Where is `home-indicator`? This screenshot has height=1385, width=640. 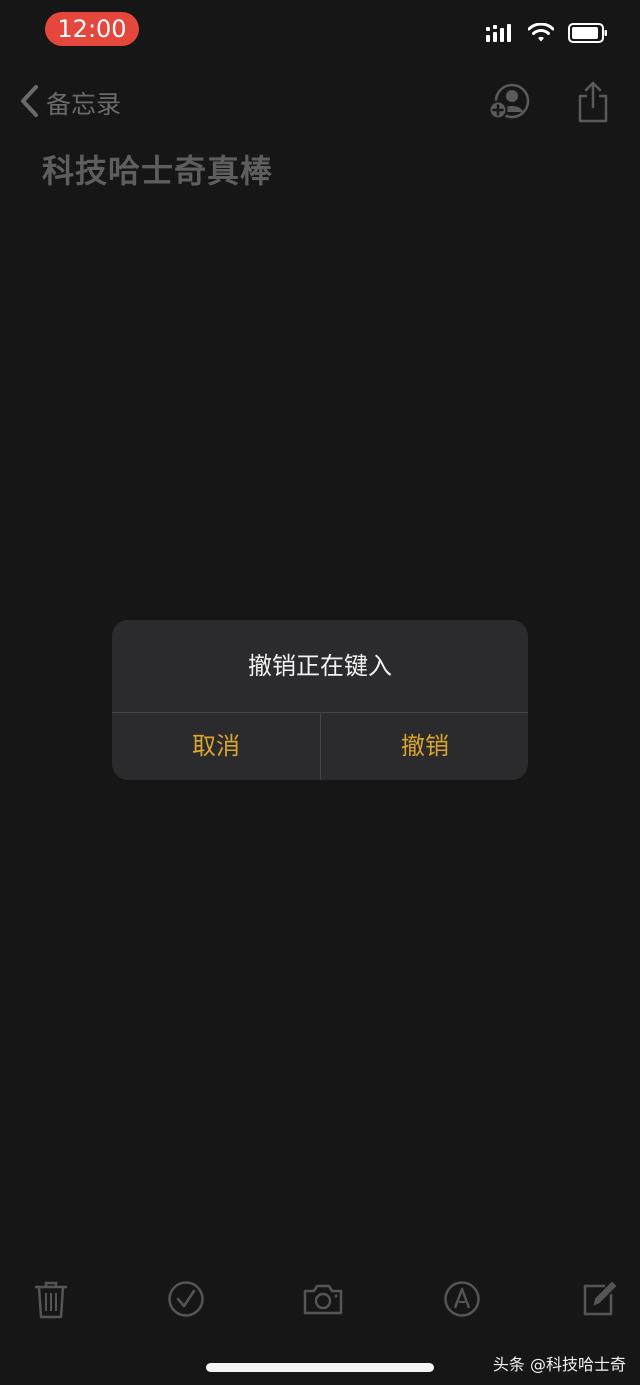 home-indicator is located at coordinates (320, 1367).